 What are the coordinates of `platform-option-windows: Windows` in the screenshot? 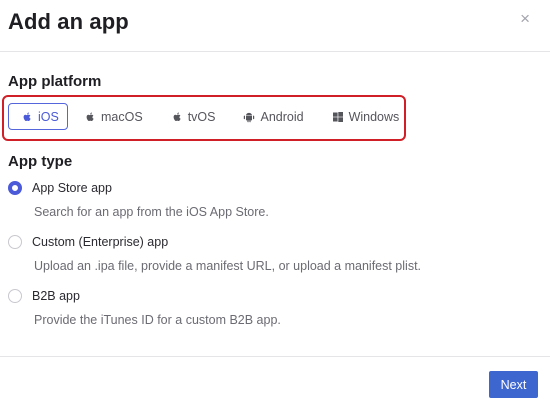 It's located at (366, 116).